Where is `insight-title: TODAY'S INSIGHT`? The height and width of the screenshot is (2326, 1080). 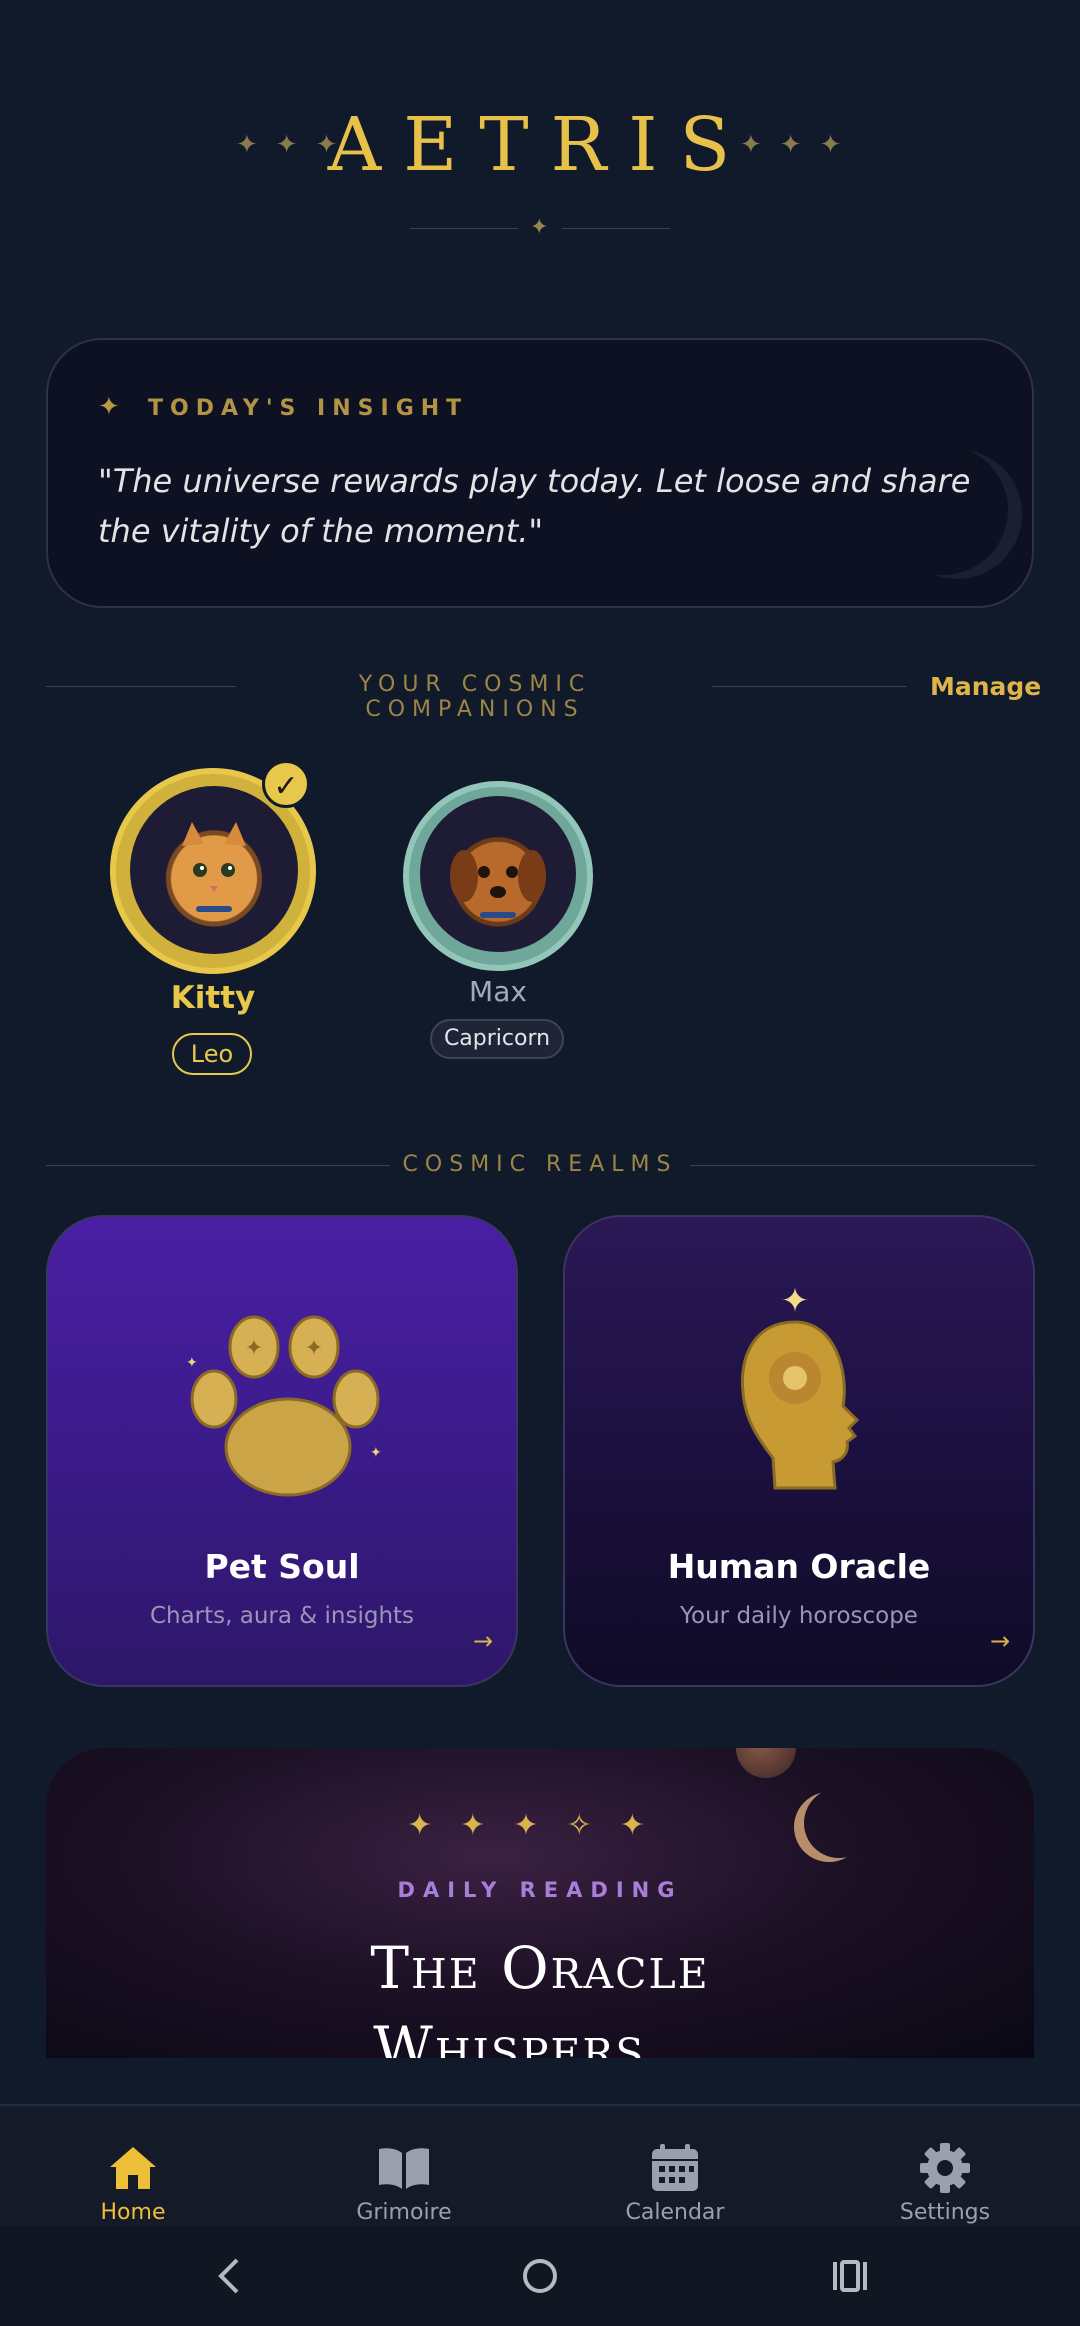 insight-title: TODAY'S INSIGHT is located at coordinates (308, 408).